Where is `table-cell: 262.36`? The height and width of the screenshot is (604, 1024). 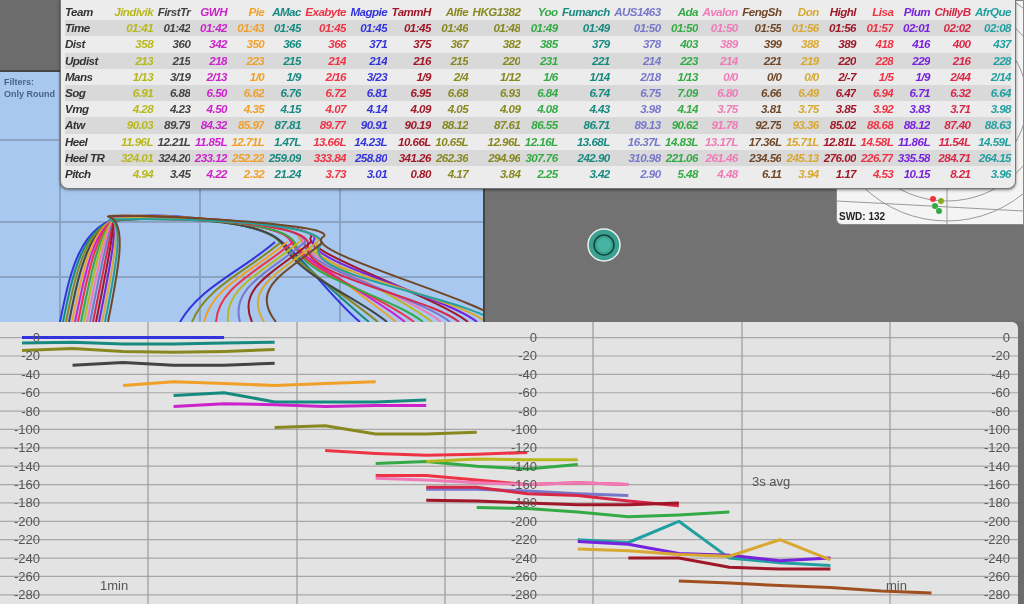
table-cell: 262.36 is located at coordinates (449, 158).